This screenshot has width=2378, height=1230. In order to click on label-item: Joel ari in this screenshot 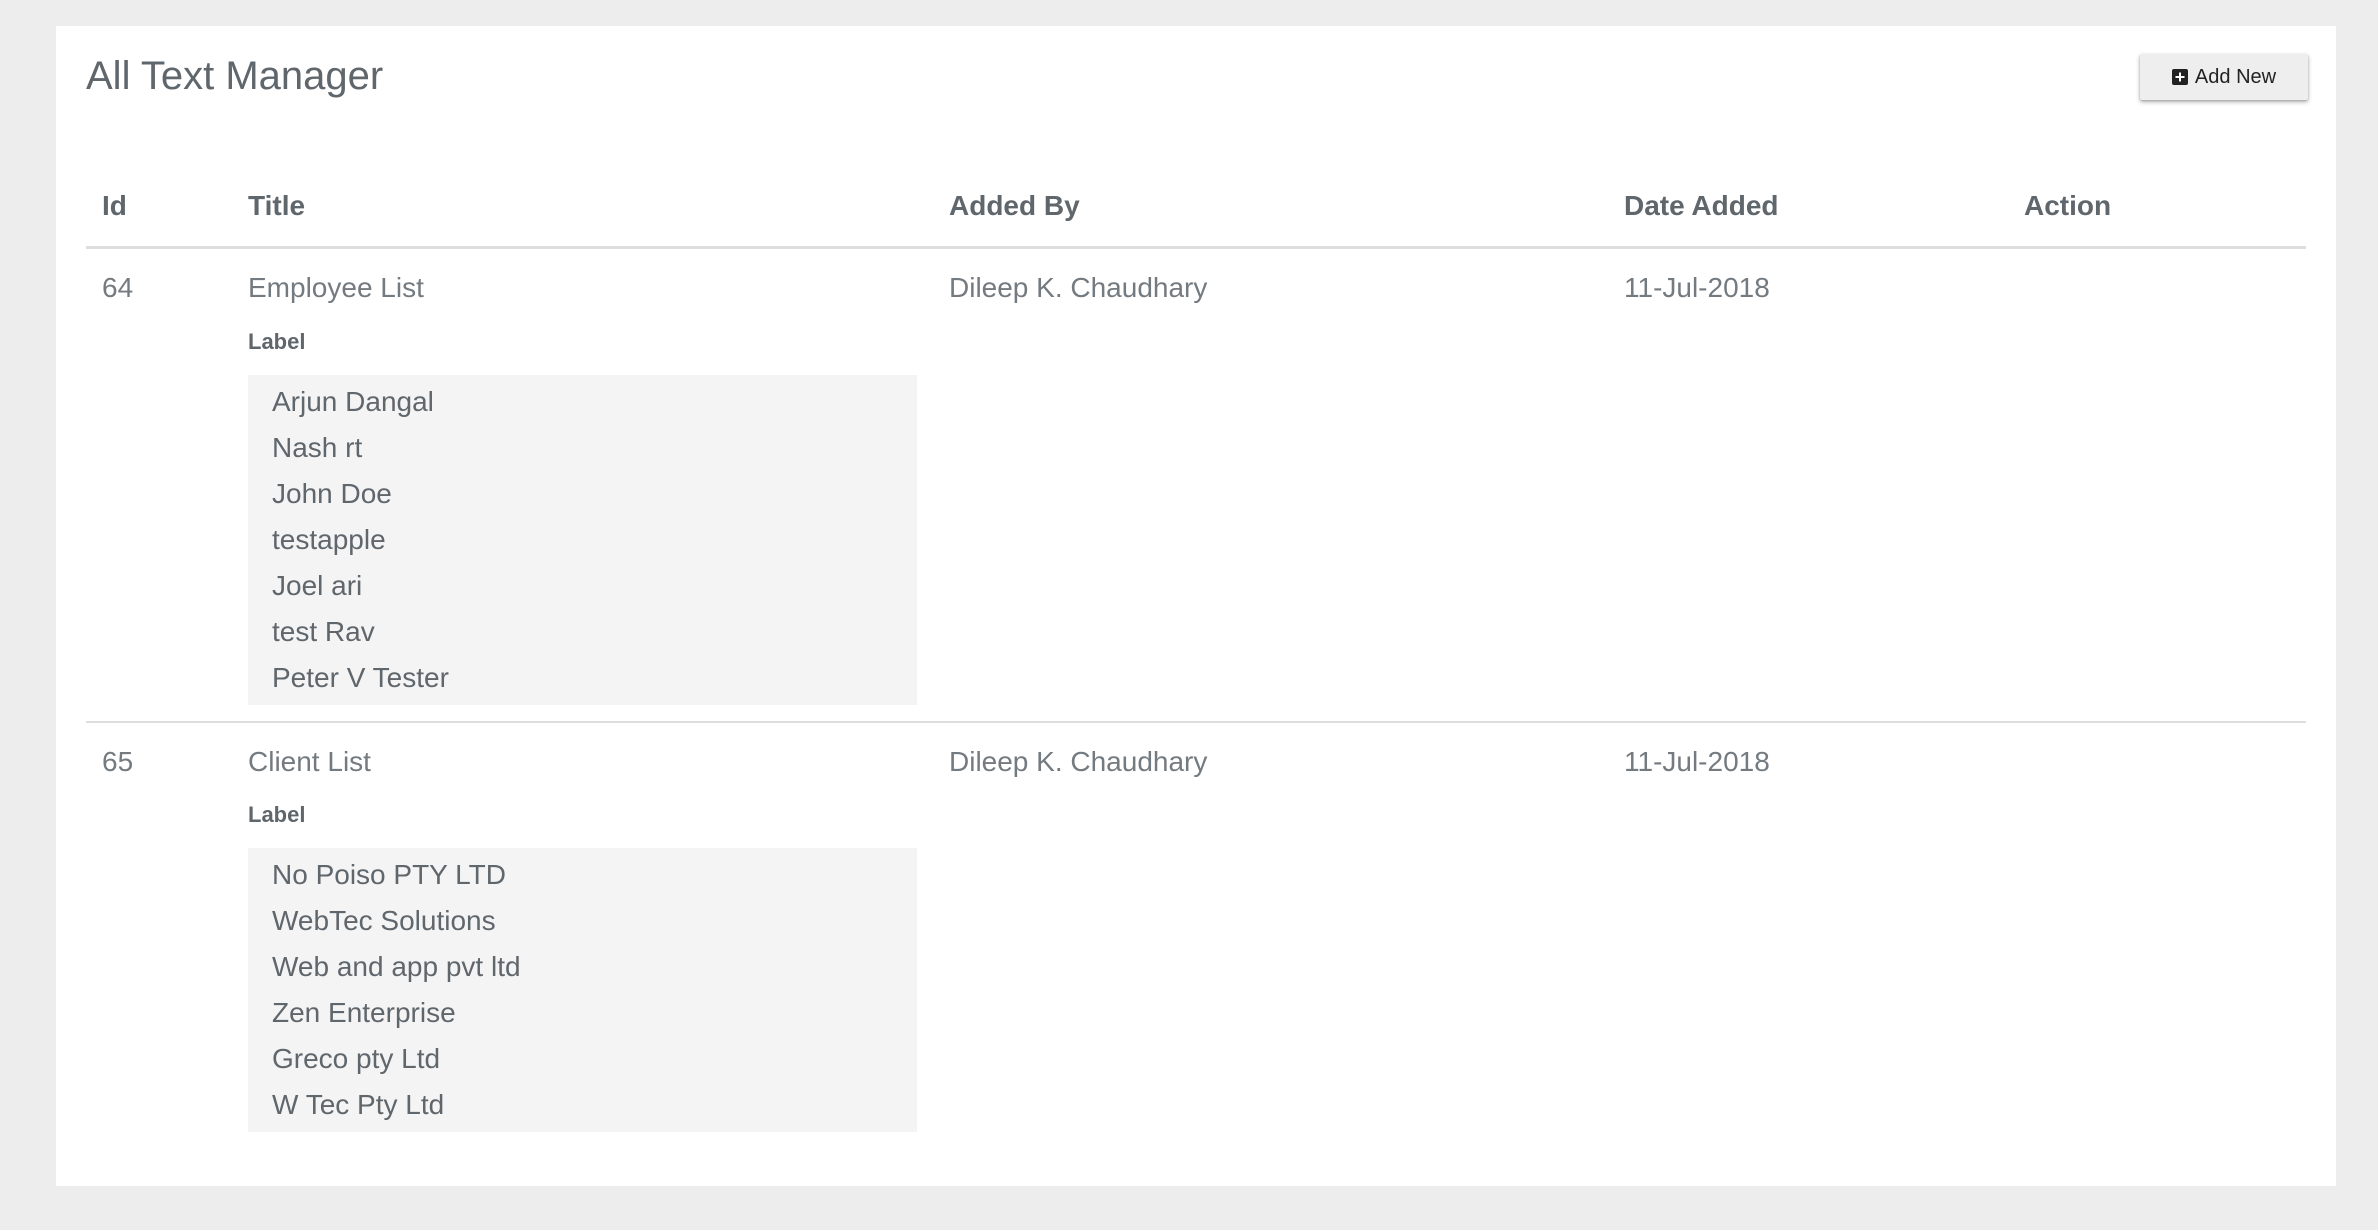, I will do `click(317, 585)`.